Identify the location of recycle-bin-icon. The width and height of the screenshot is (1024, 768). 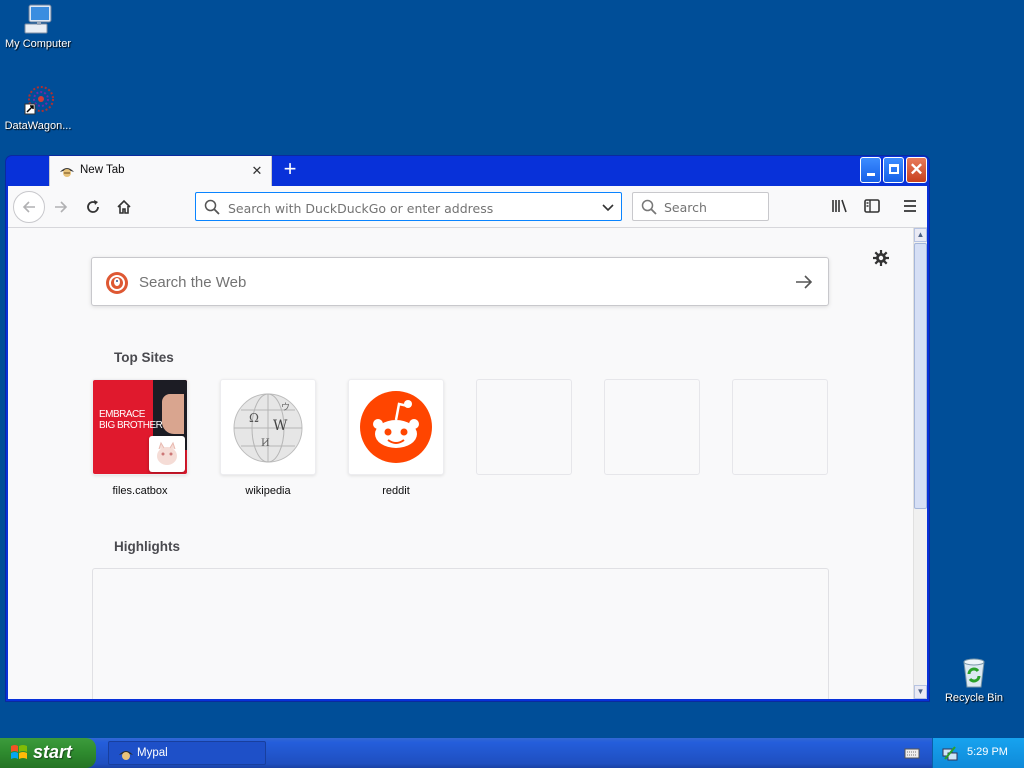
(974, 673).